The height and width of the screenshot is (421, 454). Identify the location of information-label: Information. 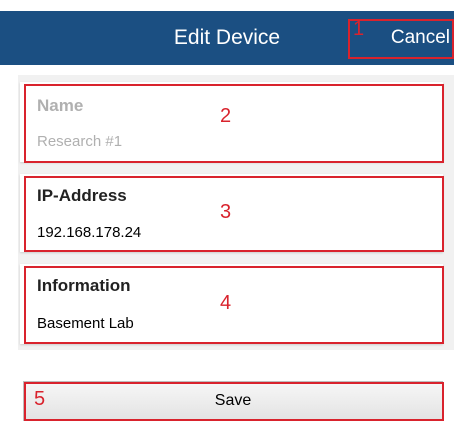
(84, 285).